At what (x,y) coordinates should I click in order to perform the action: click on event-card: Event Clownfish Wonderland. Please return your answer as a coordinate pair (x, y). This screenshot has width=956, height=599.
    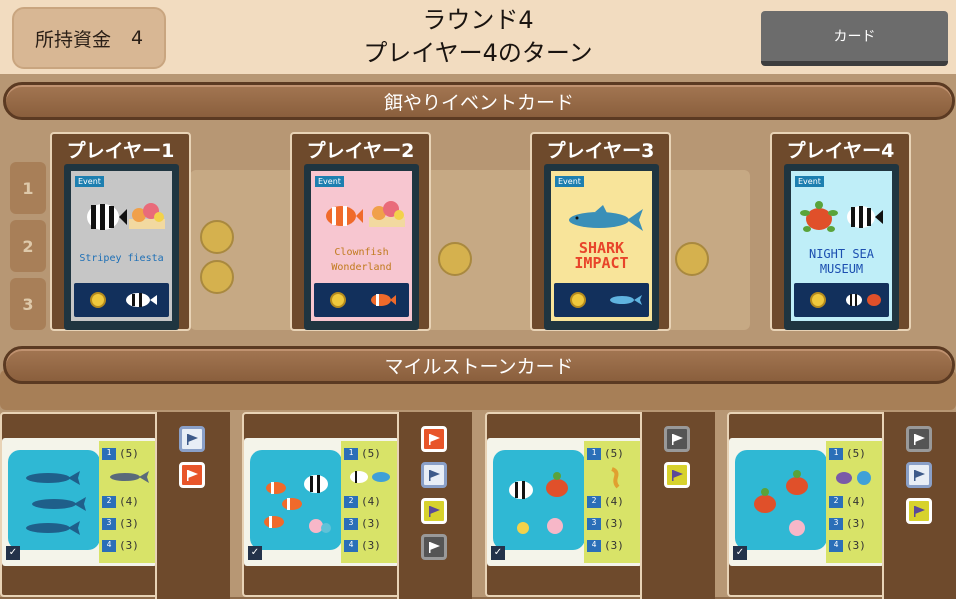
    Looking at the image, I should click on (361, 247).